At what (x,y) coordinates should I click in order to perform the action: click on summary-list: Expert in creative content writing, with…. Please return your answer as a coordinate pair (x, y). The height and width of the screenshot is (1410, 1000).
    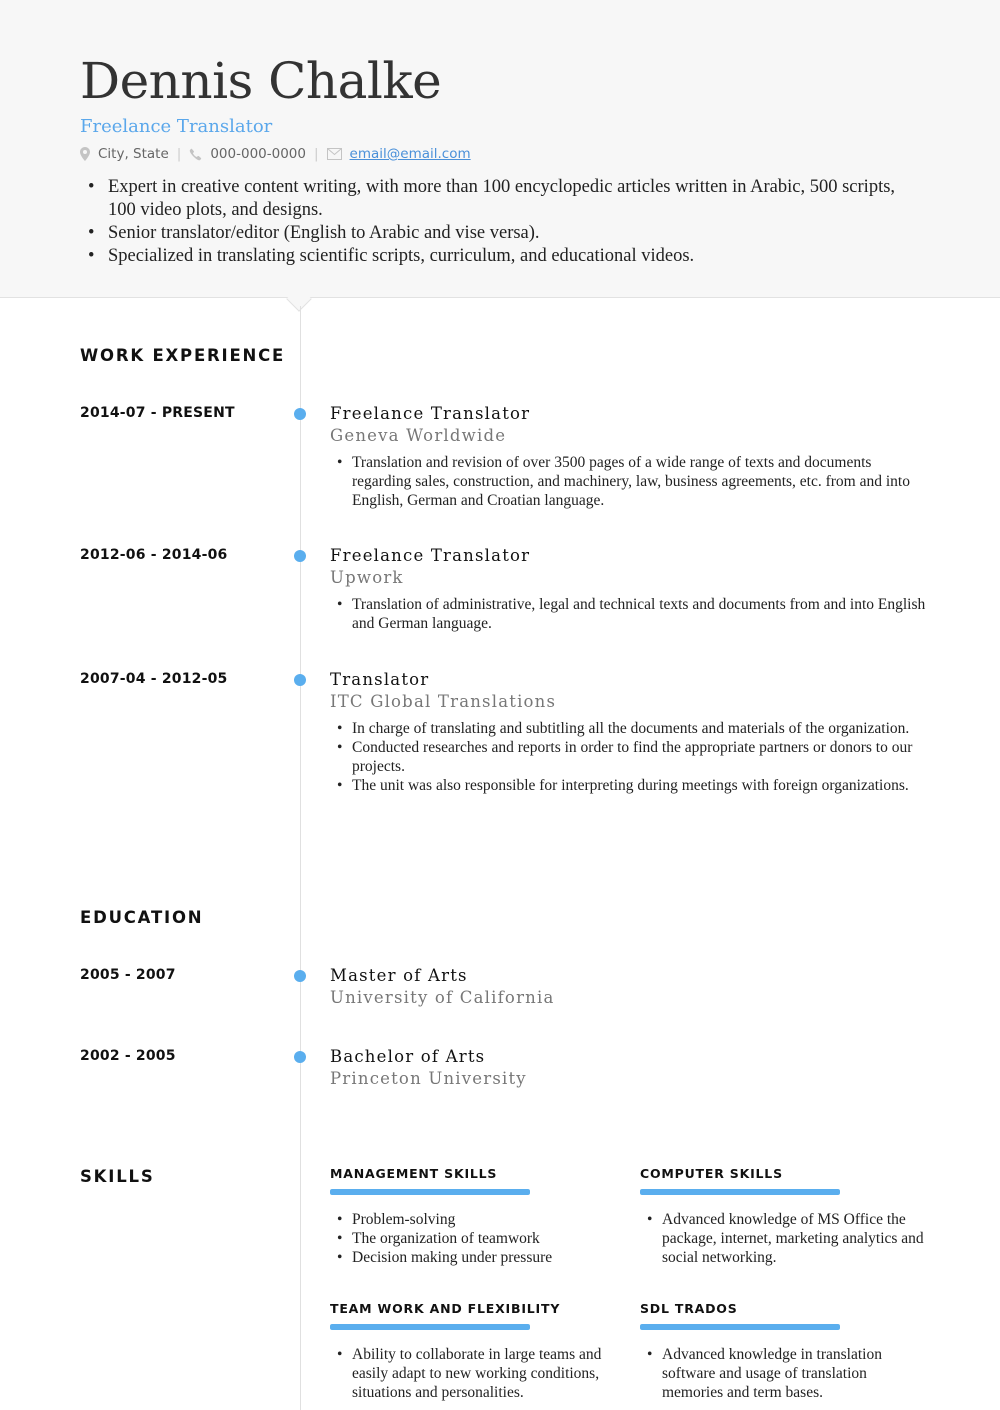
    Looking at the image, I should click on (500, 222).